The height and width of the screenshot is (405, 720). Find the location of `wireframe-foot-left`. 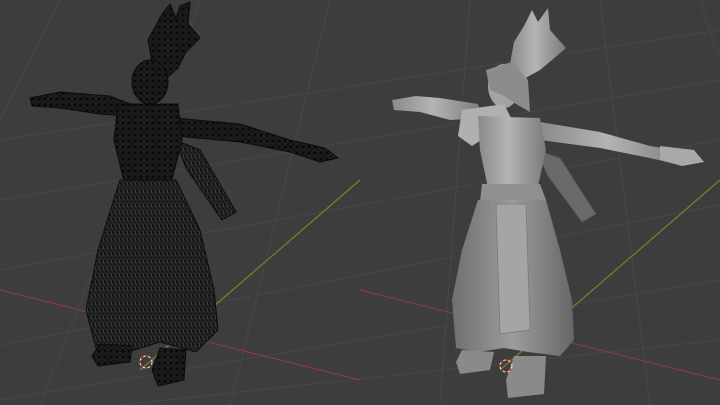

wireframe-foot-left is located at coordinates (112, 355).